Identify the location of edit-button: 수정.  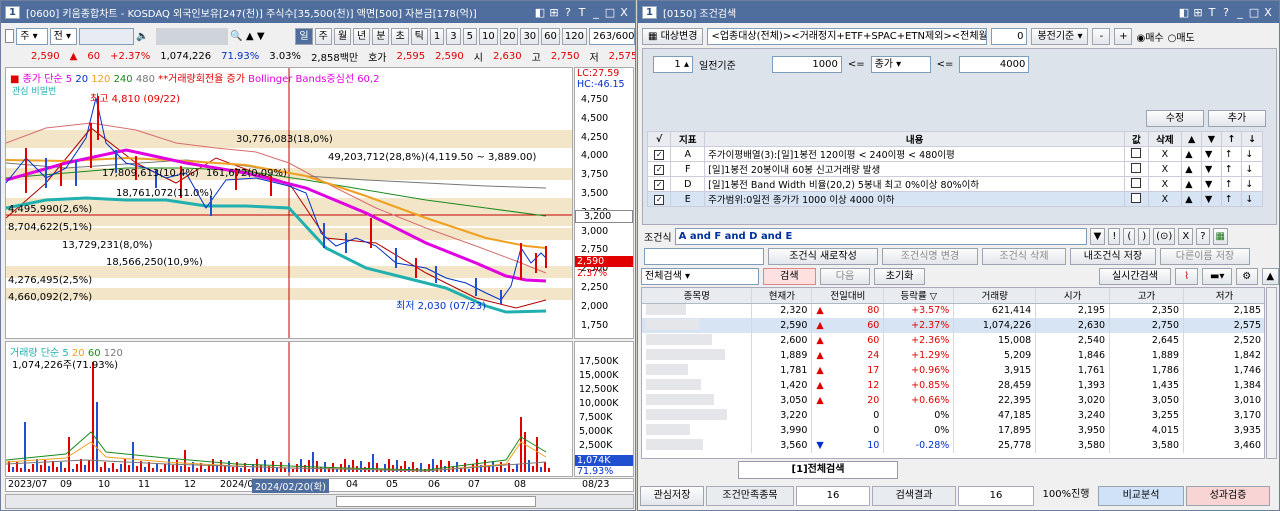
(1175, 118).